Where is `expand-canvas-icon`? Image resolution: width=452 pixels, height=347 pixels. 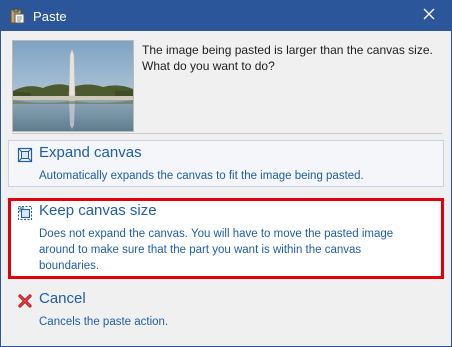 expand-canvas-icon is located at coordinates (25, 155).